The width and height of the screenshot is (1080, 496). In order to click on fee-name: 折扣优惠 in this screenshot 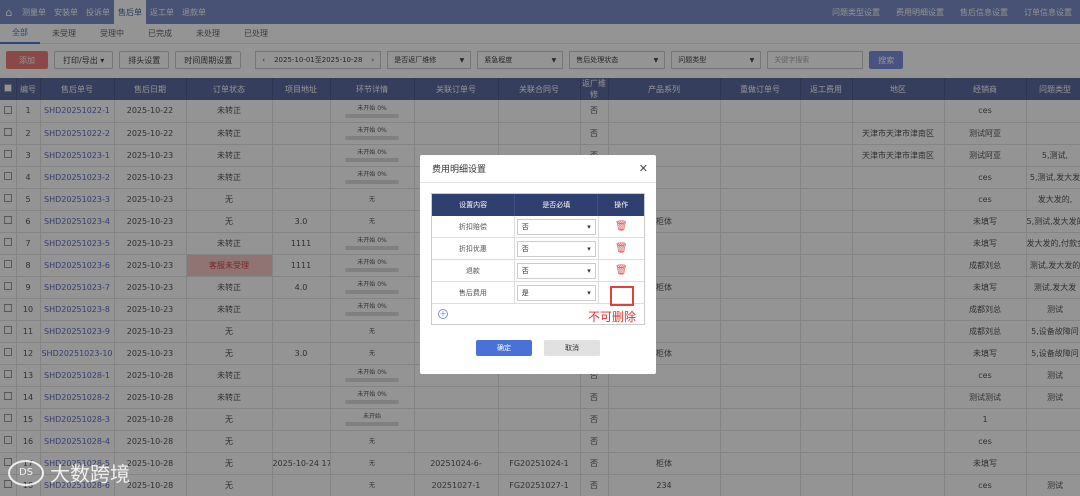, I will do `click(473, 248)`.